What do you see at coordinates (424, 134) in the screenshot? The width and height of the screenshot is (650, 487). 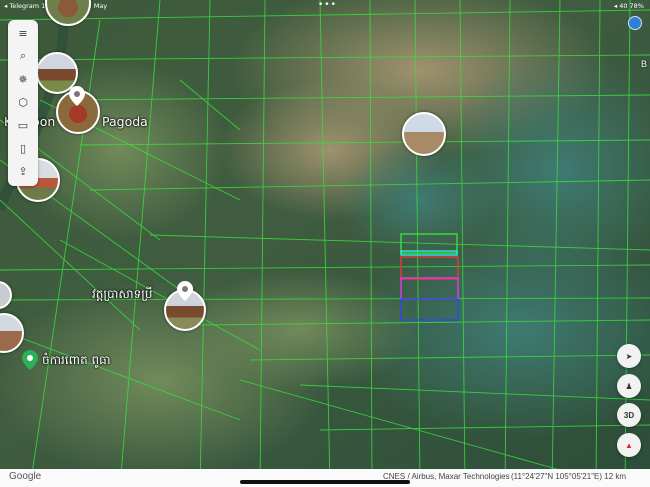 I see `photo-marker` at bounding box center [424, 134].